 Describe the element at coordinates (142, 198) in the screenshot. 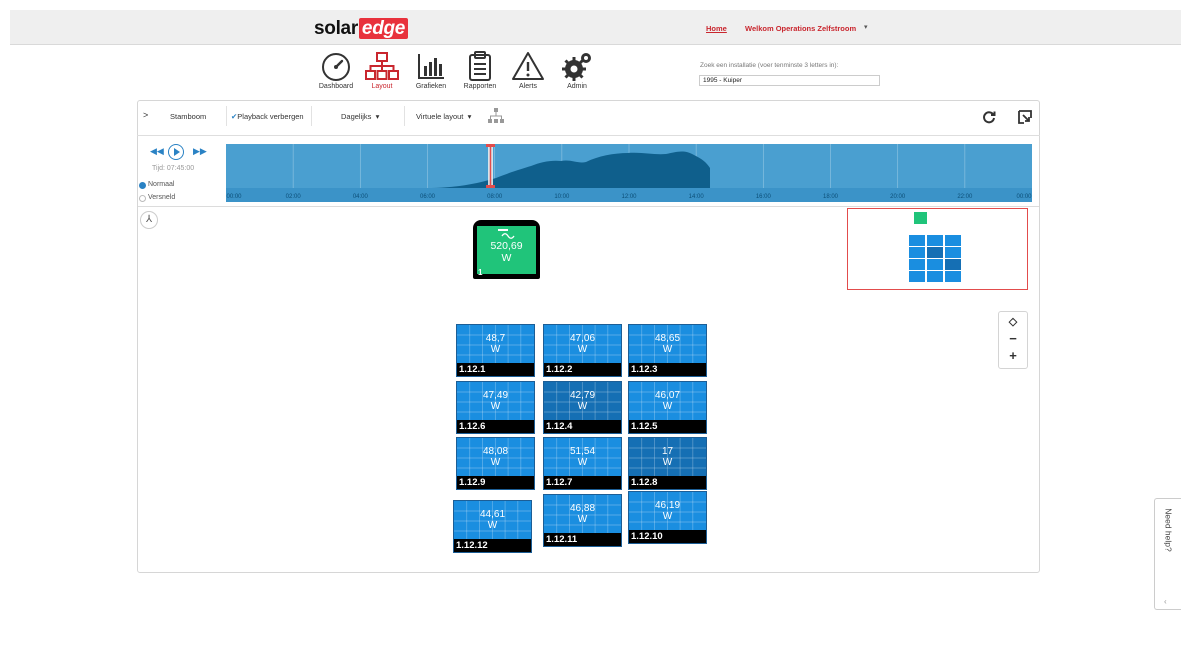

I see `radio-versneld` at that location.